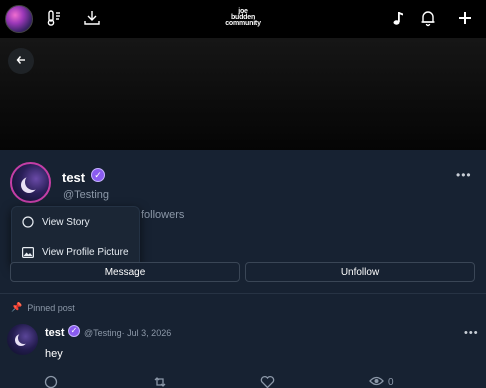 This screenshot has width=486, height=388. Describe the element at coordinates (125, 272) in the screenshot. I see `message-button: Message` at that location.